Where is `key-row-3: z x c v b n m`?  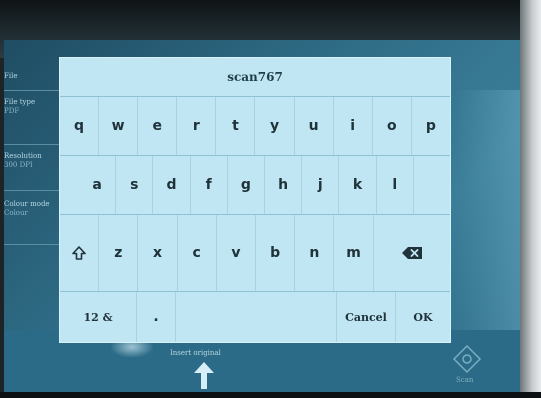 key-row-3: z x c v b n m is located at coordinates (255, 253).